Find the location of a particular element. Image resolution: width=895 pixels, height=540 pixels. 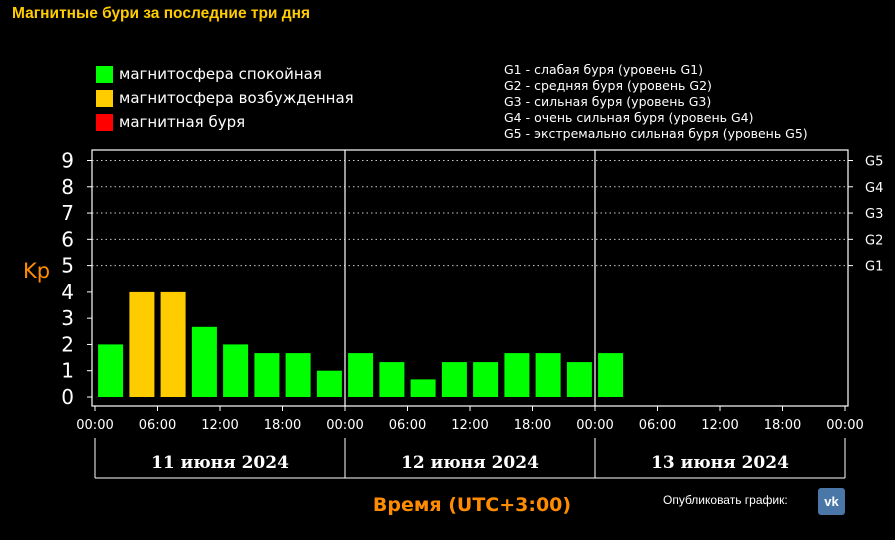

share-label: Опубликовать график: is located at coordinates (725, 500).